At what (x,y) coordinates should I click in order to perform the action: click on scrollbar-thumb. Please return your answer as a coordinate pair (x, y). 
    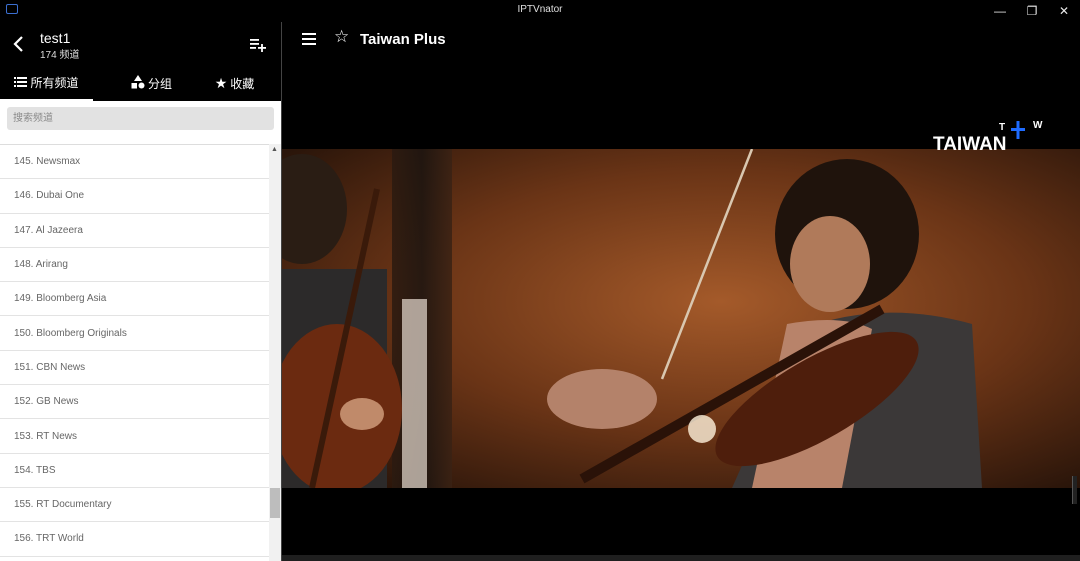
    Looking at the image, I should click on (275, 503).